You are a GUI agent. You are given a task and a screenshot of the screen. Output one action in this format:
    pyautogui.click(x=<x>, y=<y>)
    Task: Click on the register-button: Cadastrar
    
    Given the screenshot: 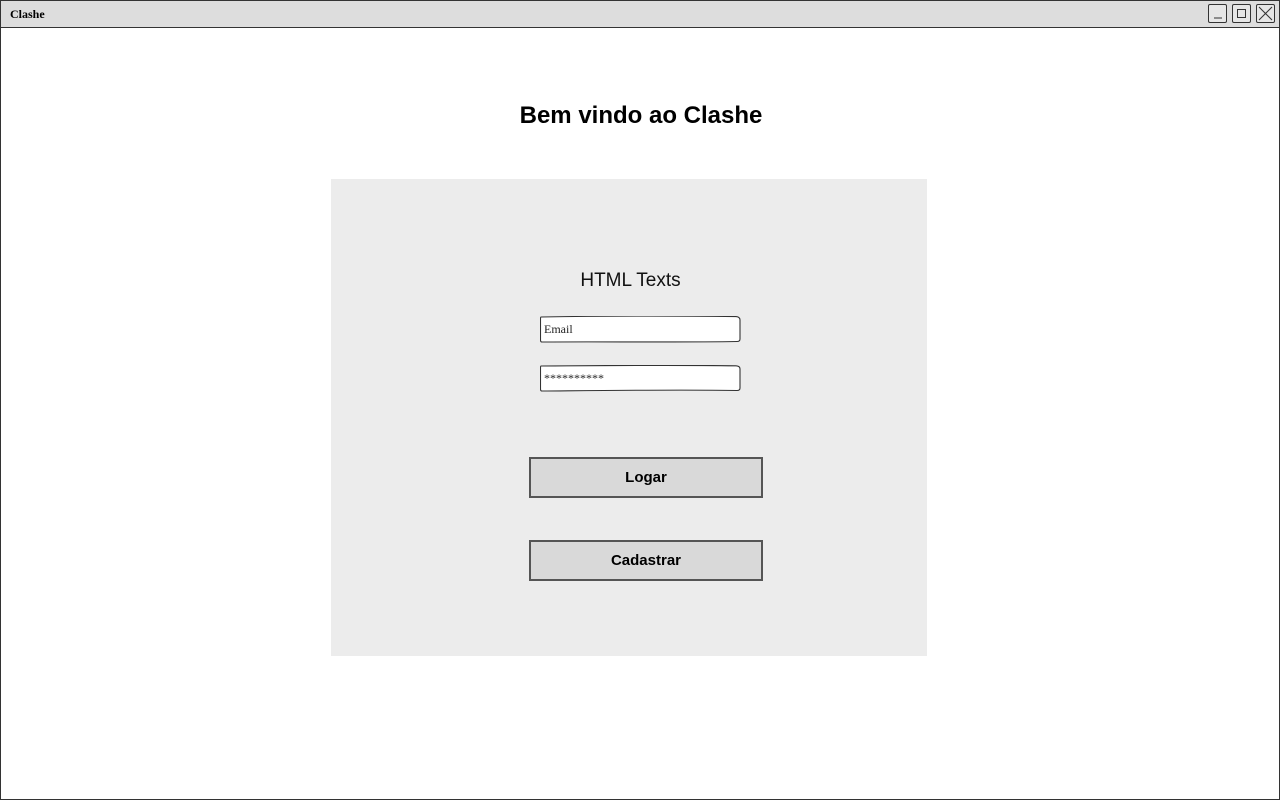 What is the action you would take?
    pyautogui.click(x=646, y=560)
    